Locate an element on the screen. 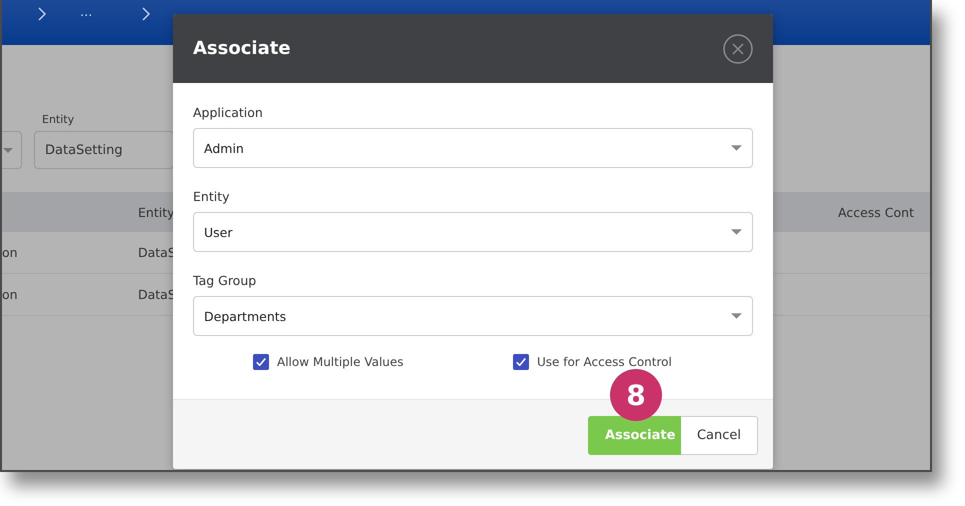  field-label: Tag Group is located at coordinates (225, 280).